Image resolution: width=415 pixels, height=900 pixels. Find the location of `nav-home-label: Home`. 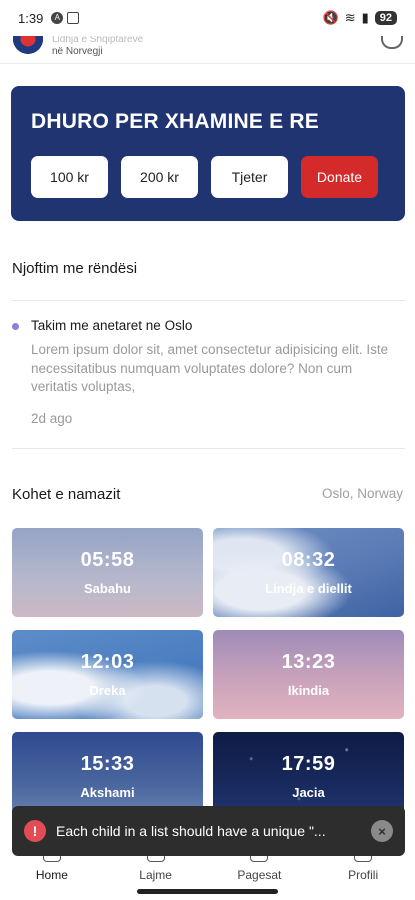

nav-home-label: Home is located at coordinates (51, 875).